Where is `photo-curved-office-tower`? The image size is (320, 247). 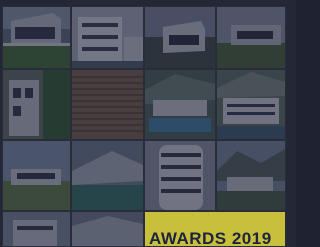
photo-curved-office-tower is located at coordinates (180, 175).